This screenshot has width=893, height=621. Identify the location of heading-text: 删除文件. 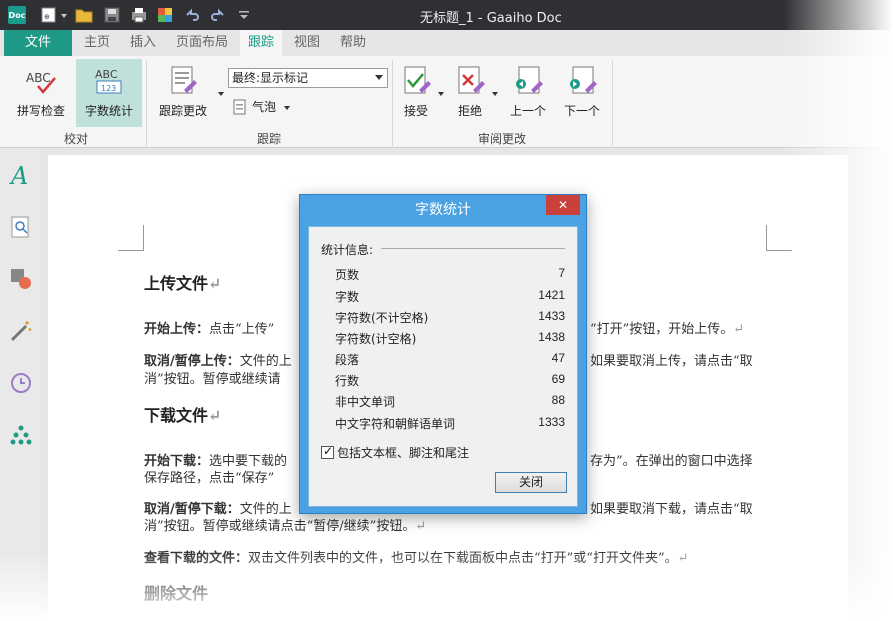
(176, 593).